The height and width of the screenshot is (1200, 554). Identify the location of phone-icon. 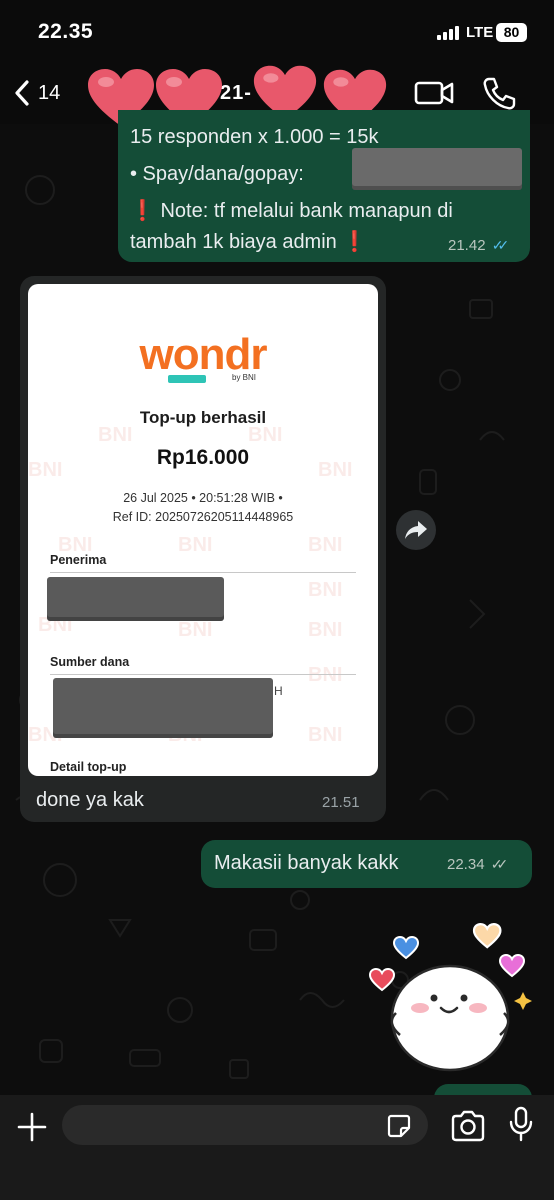
(499, 93).